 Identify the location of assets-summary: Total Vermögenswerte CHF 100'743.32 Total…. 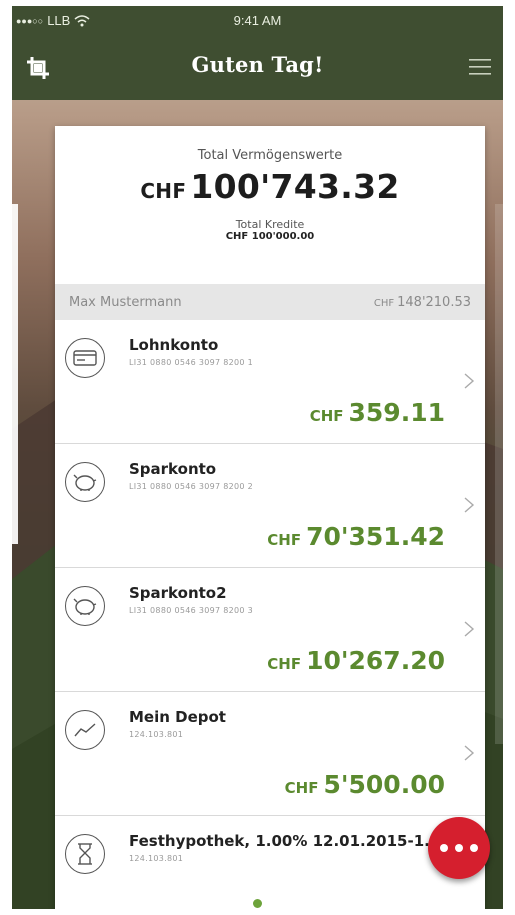
(270, 205).